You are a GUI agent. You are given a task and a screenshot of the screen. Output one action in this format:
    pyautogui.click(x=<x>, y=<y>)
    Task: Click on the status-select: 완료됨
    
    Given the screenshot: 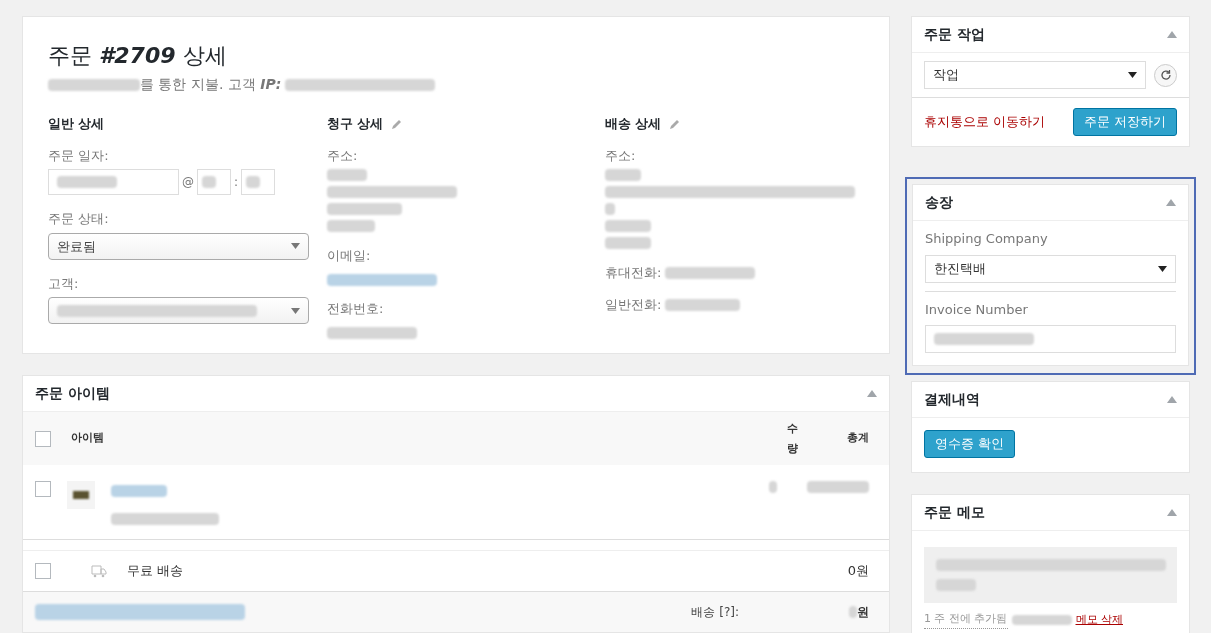 What is the action you would take?
    pyautogui.click(x=178, y=246)
    